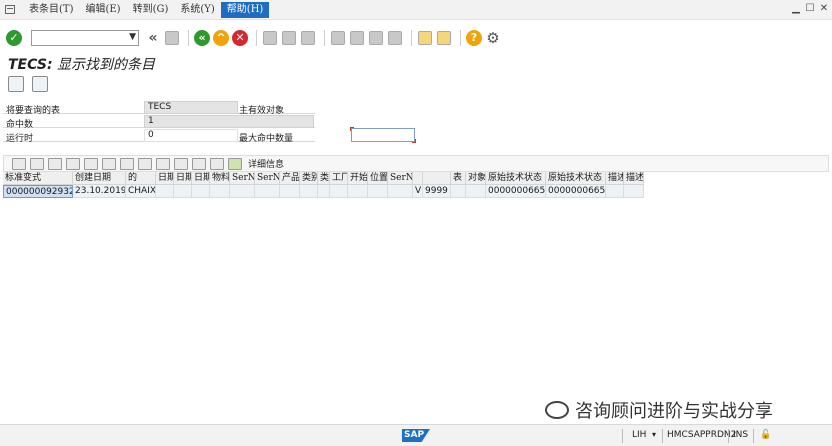 The image size is (832, 446). What do you see at coordinates (51, 10) in the screenshot?
I see `menu-table-entry: 表条目(T)` at bounding box center [51, 10].